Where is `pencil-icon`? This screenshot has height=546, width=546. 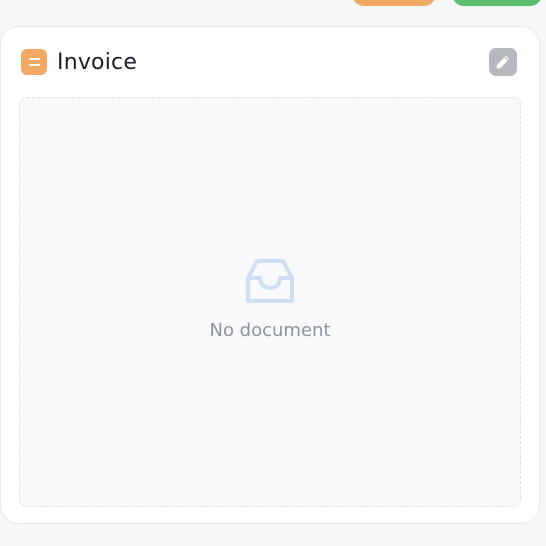 pencil-icon is located at coordinates (503, 62).